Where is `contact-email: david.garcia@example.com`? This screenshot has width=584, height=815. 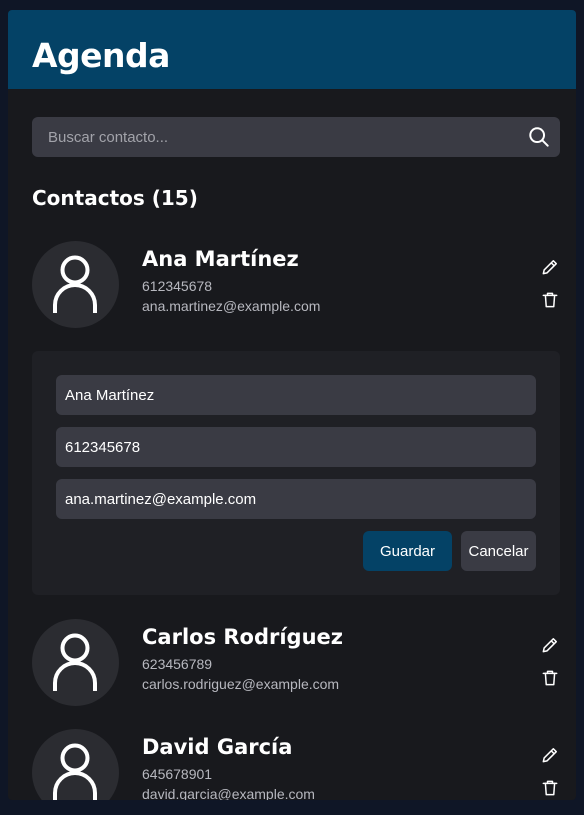 contact-email: david.garcia@example.com is located at coordinates (228, 793).